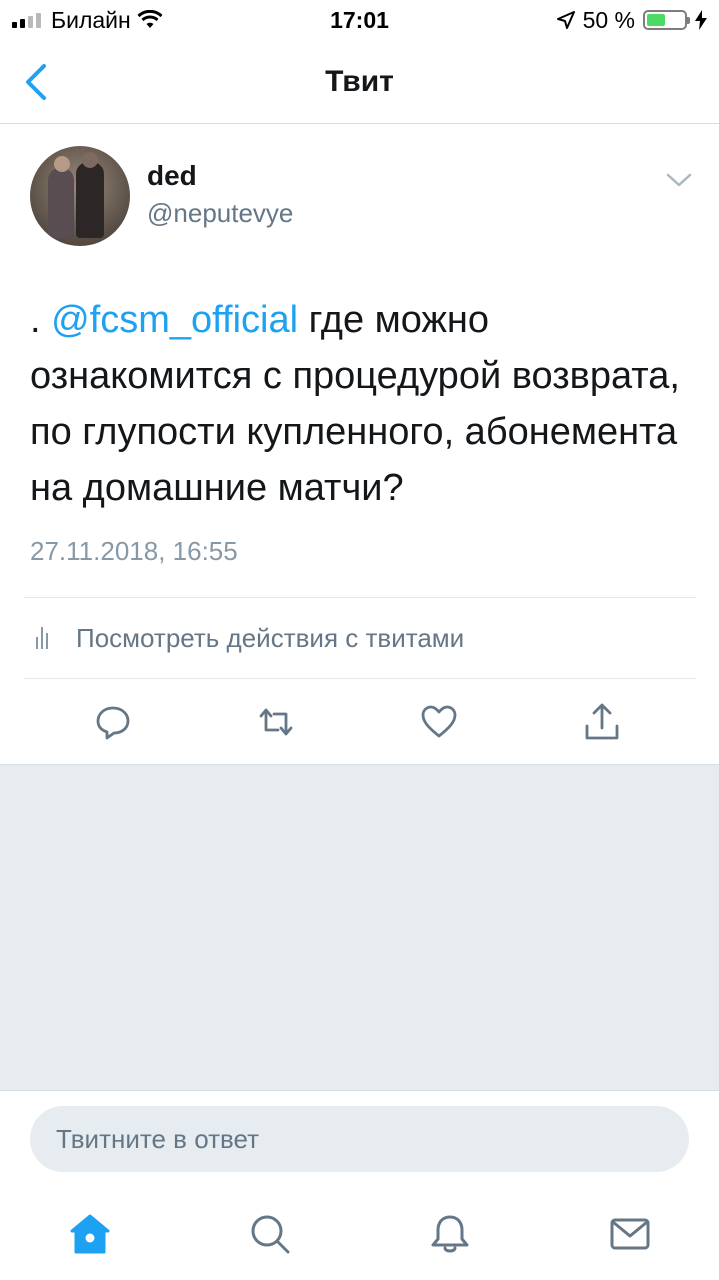 Image resolution: width=719 pixels, height=1280 pixels. I want to click on analytics-label: Посмотреть действия с твитами, so click(270, 637).